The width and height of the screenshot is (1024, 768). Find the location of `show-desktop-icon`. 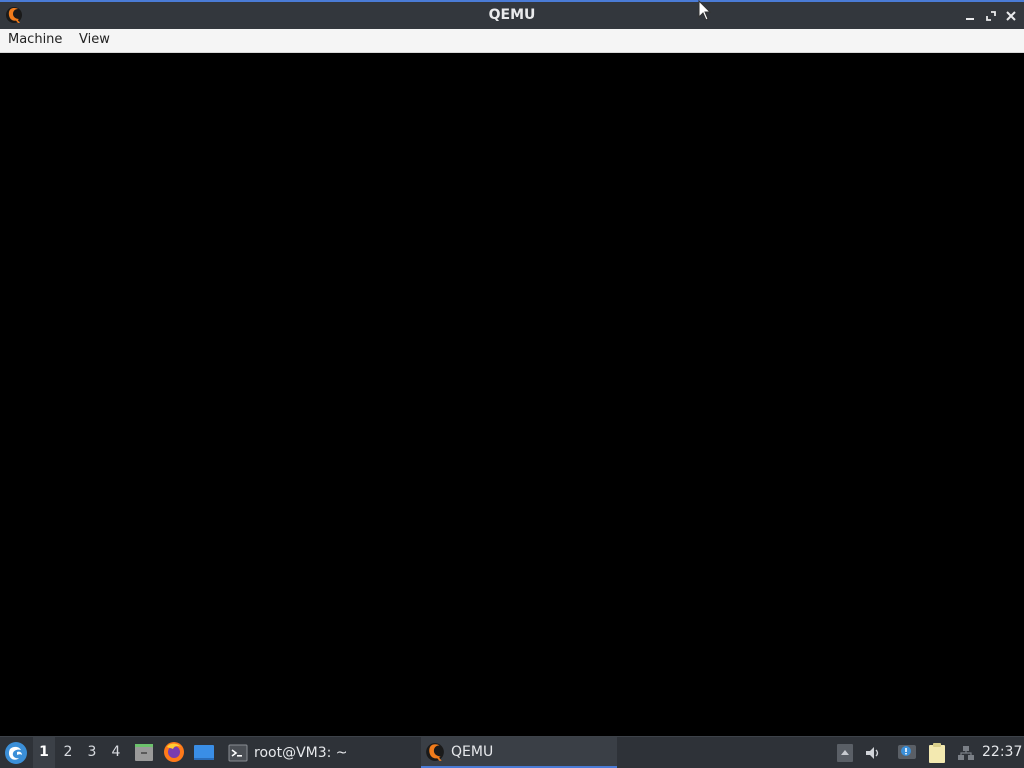

show-desktop-icon is located at coordinates (204, 752).